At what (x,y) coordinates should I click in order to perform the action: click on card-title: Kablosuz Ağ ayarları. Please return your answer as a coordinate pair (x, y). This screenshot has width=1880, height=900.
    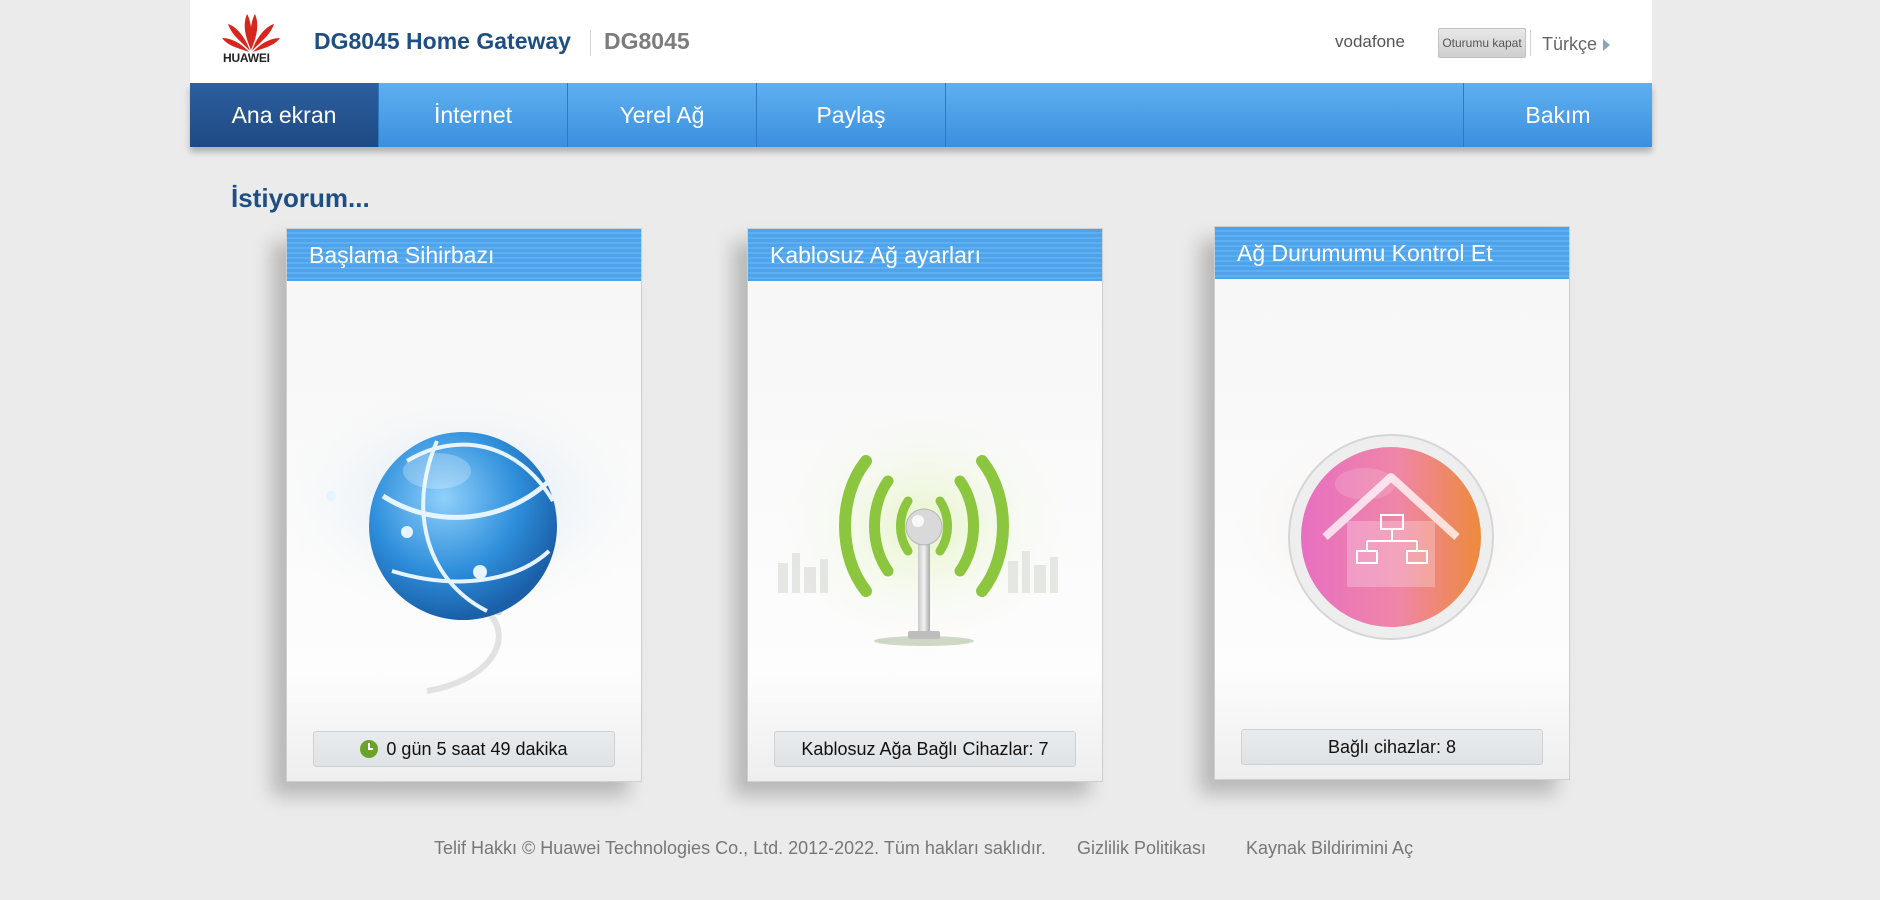
    Looking at the image, I should click on (925, 255).